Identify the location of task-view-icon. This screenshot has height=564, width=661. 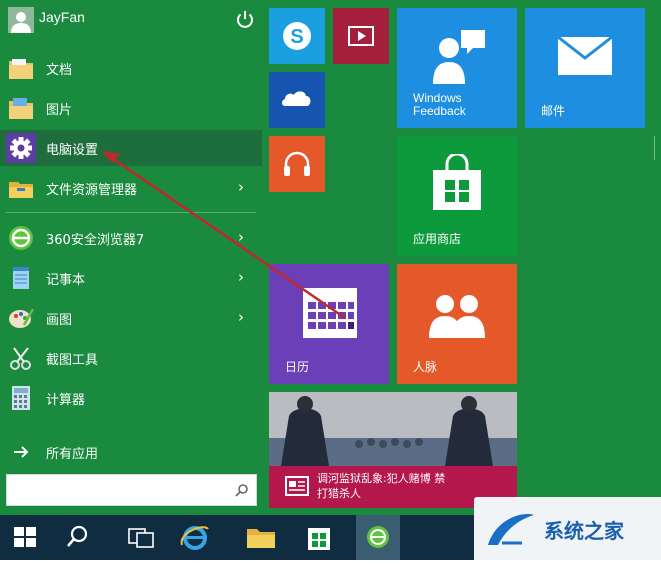
(141, 538).